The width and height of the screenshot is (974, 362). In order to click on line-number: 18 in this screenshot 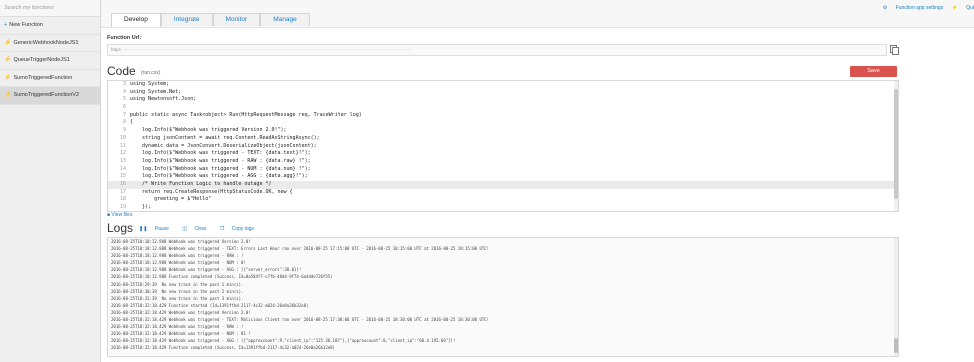, I will do `click(122, 199)`.